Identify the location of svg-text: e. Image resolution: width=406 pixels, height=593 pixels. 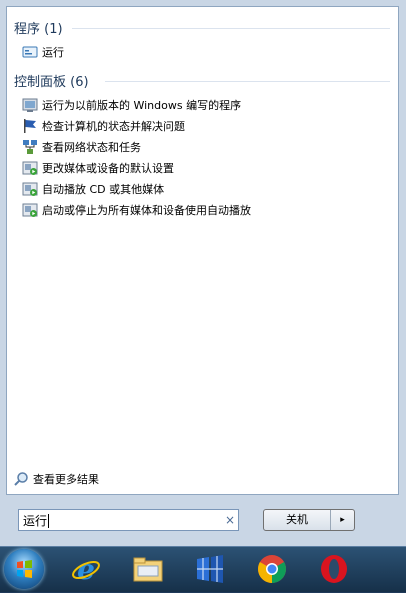
(86, 569).